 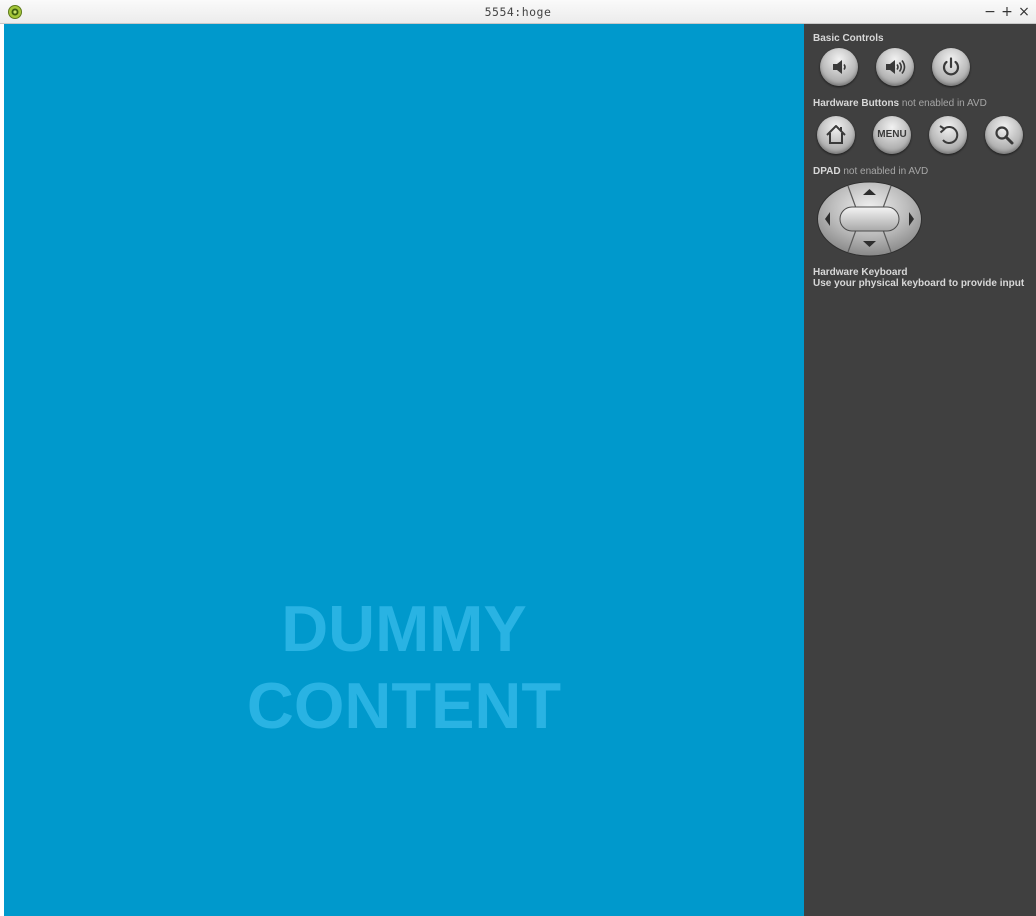 I want to click on menu-button: MENU, so click(x=892, y=135).